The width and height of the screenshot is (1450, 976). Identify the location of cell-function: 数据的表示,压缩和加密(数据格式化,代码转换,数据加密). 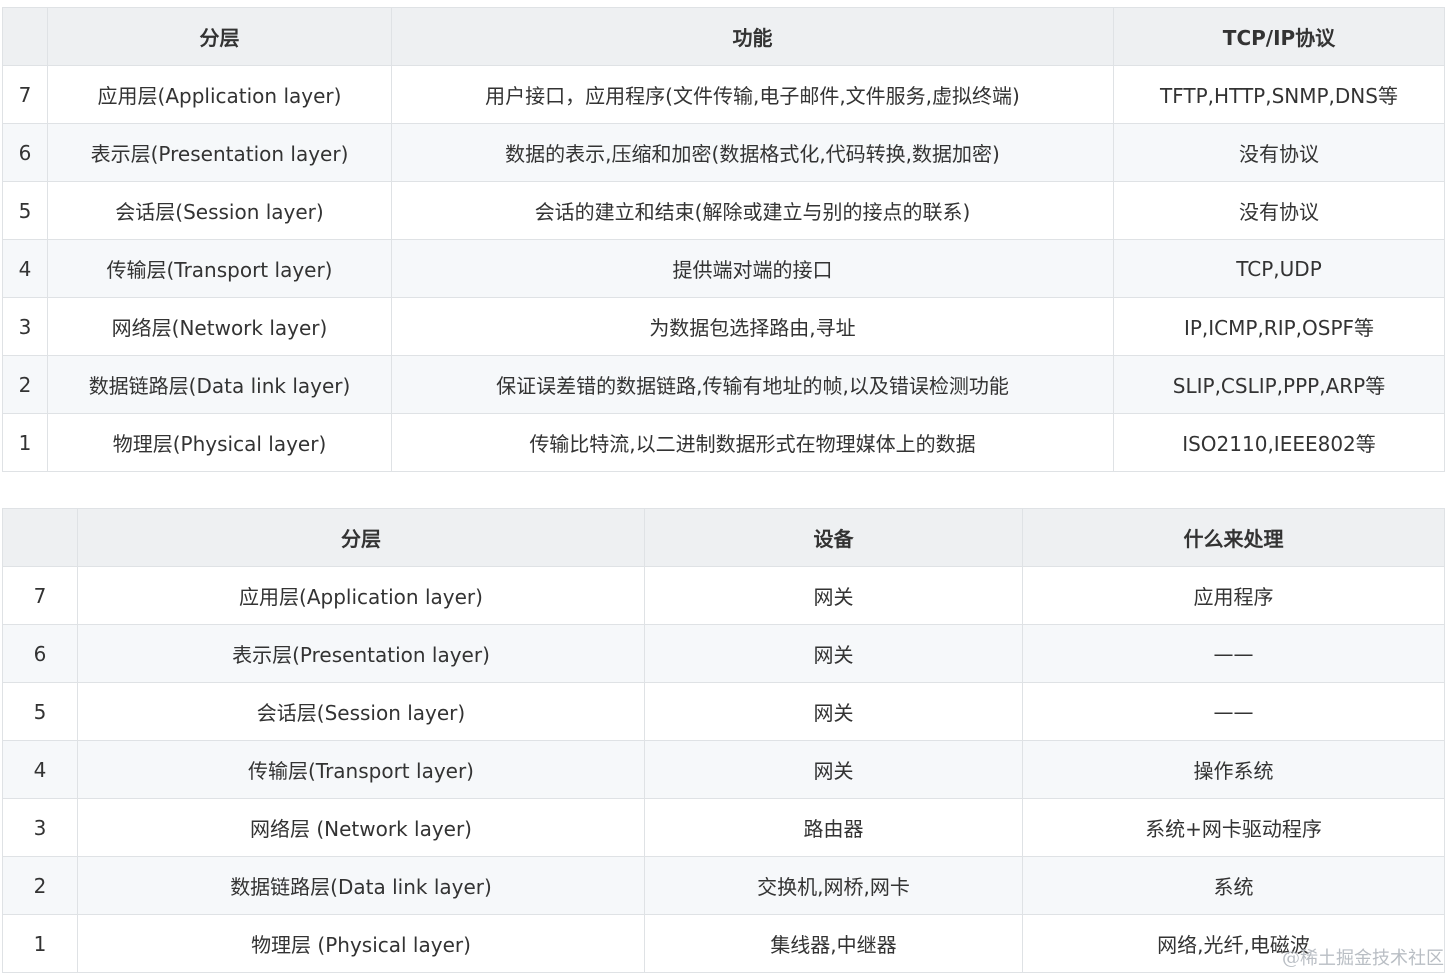
(752, 152).